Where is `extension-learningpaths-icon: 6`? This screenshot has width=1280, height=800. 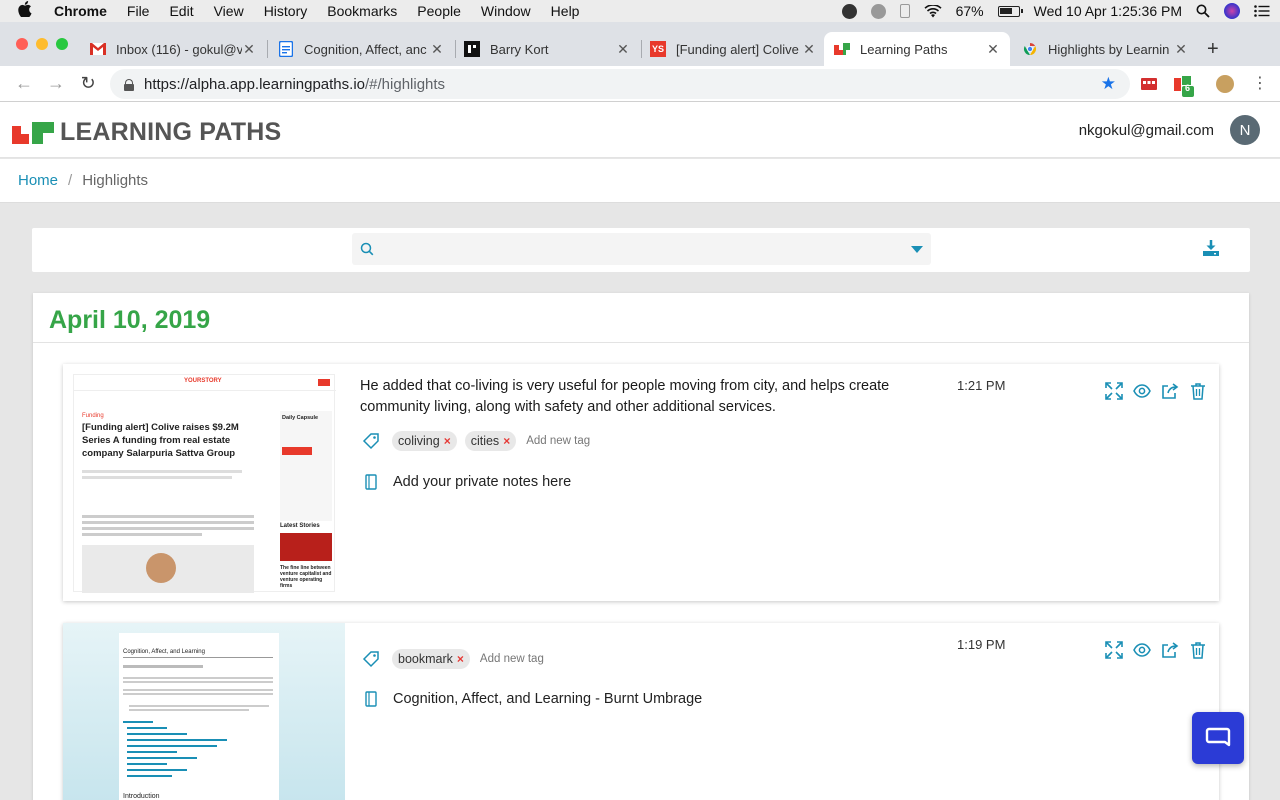
extension-learningpaths-icon: 6 is located at coordinates (1183, 86).